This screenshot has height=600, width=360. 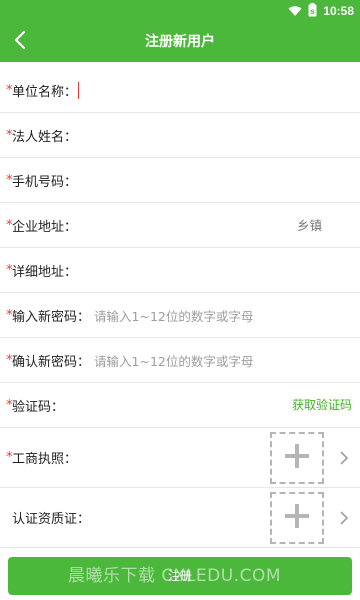 What do you see at coordinates (180, 11) in the screenshot?
I see `status-bar: s 10:58` at bounding box center [180, 11].